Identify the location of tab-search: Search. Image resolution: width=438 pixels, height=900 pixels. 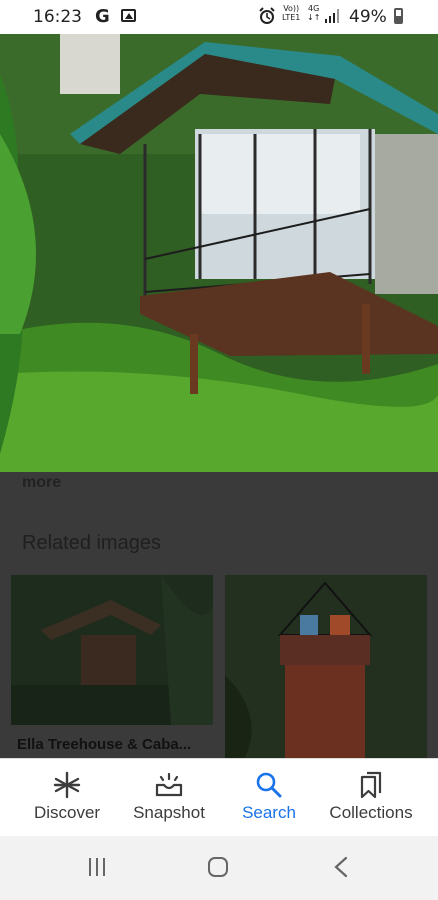
(269, 798).